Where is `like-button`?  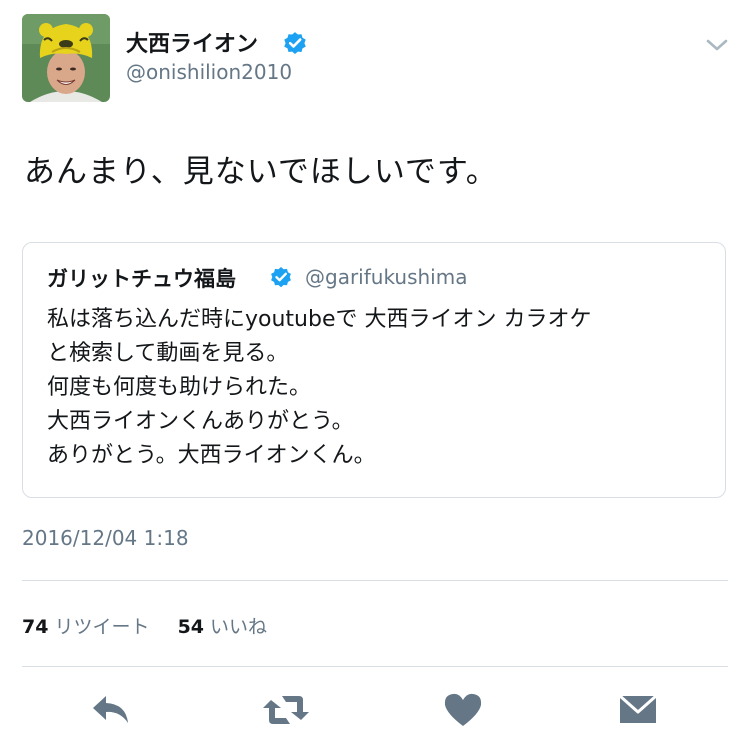 like-button is located at coordinates (463, 710).